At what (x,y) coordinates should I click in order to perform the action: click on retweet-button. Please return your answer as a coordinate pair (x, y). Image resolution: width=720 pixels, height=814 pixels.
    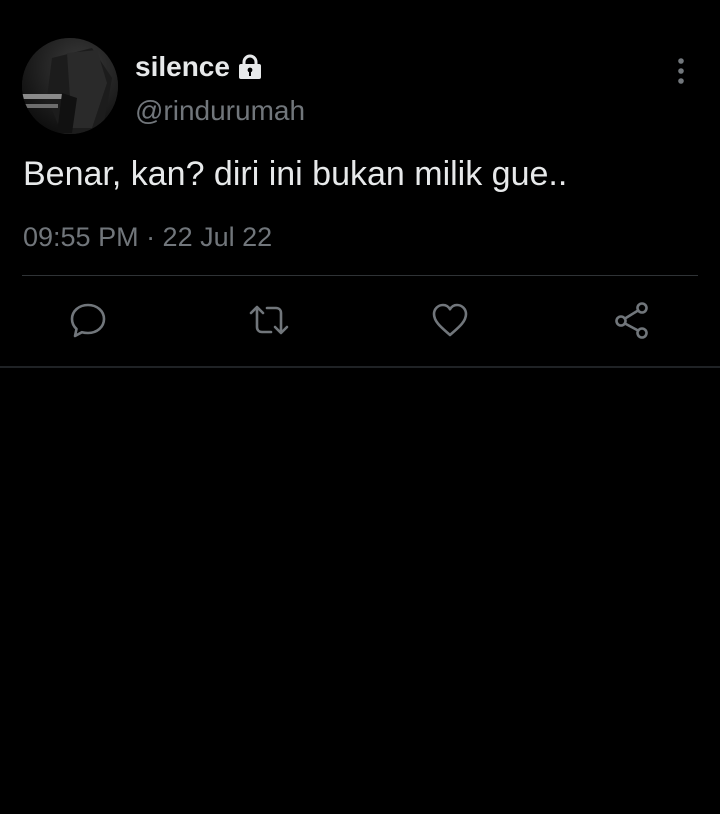
    Looking at the image, I should click on (269, 320).